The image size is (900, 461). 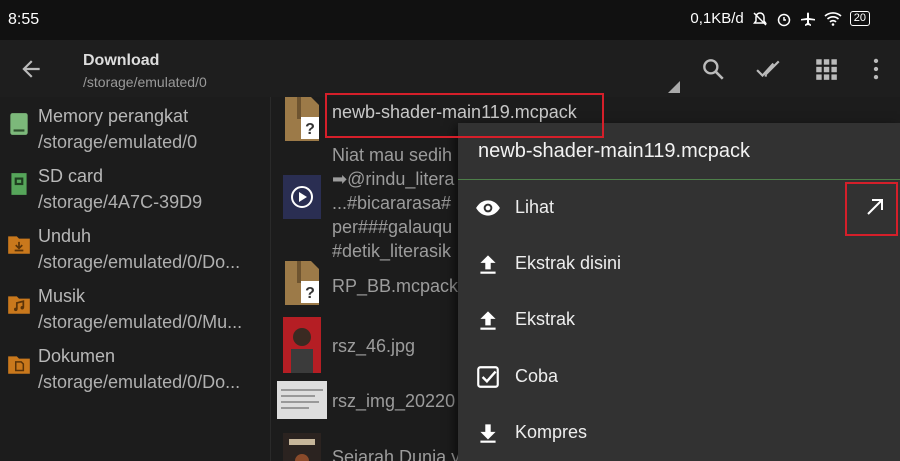 I want to click on status-bar: 8:55 0,1KB/d 20, so click(x=450, y=20).